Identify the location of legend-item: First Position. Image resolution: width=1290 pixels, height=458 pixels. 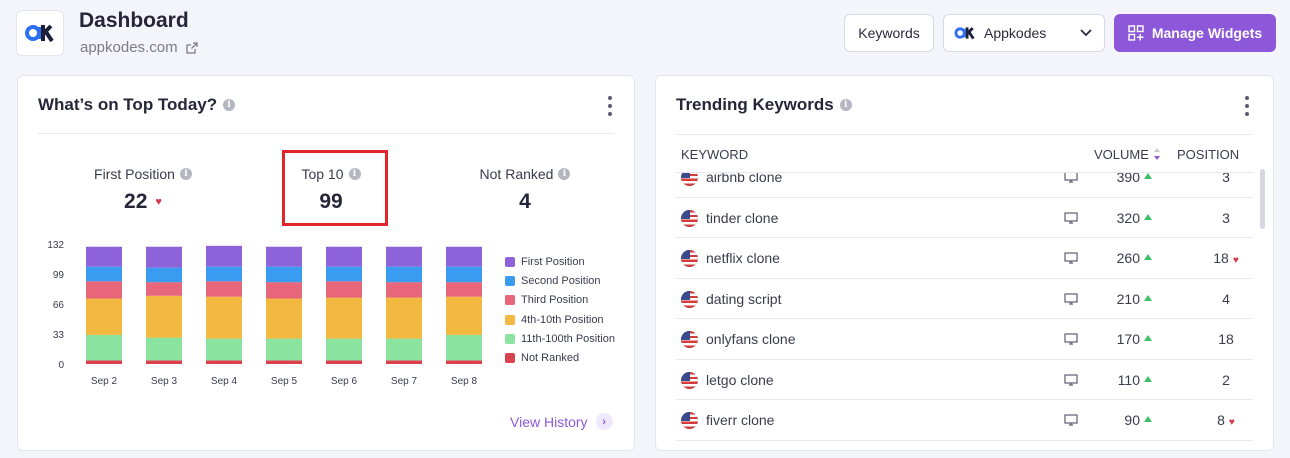
(560, 261).